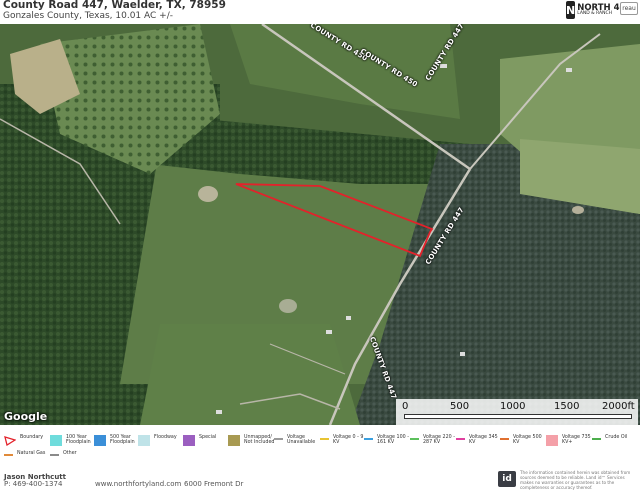  Describe the element at coordinates (10, 441) in the screenshot. I see `boundary-swatch-icon` at that location.